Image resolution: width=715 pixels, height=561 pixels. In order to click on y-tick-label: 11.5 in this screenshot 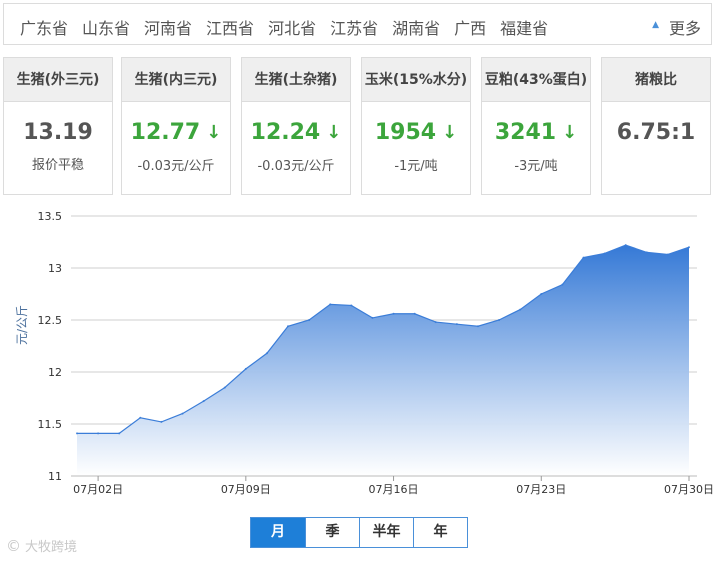, I will do `click(50, 424)`.